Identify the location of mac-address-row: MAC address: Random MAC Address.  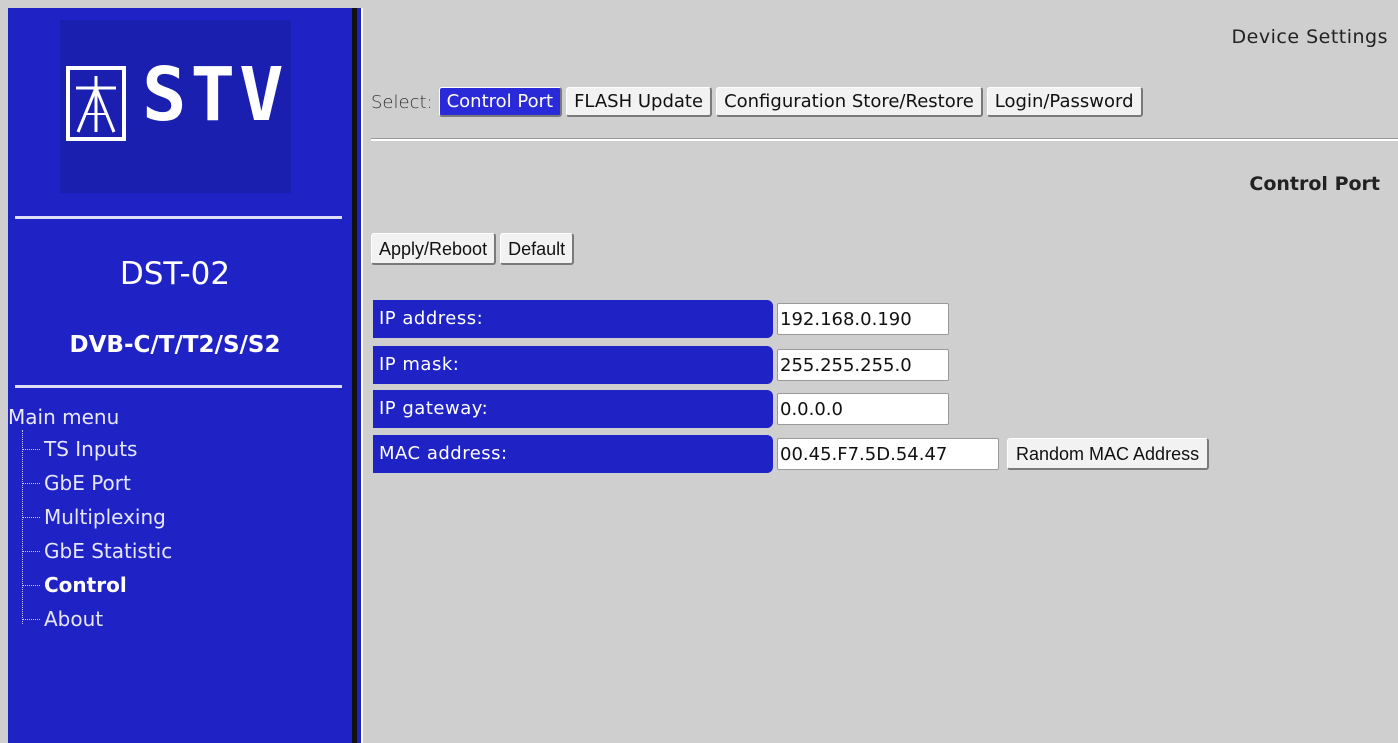
(791, 454).